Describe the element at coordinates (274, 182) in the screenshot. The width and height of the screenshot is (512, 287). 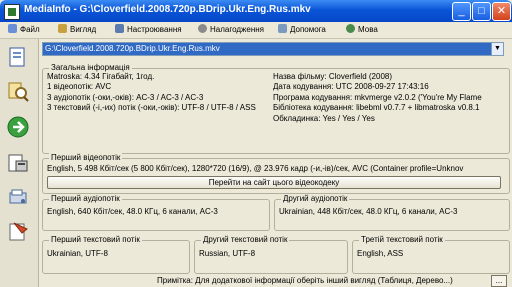
I see `codec-website-button: Перейти на сайт цього відеокодеку` at that location.